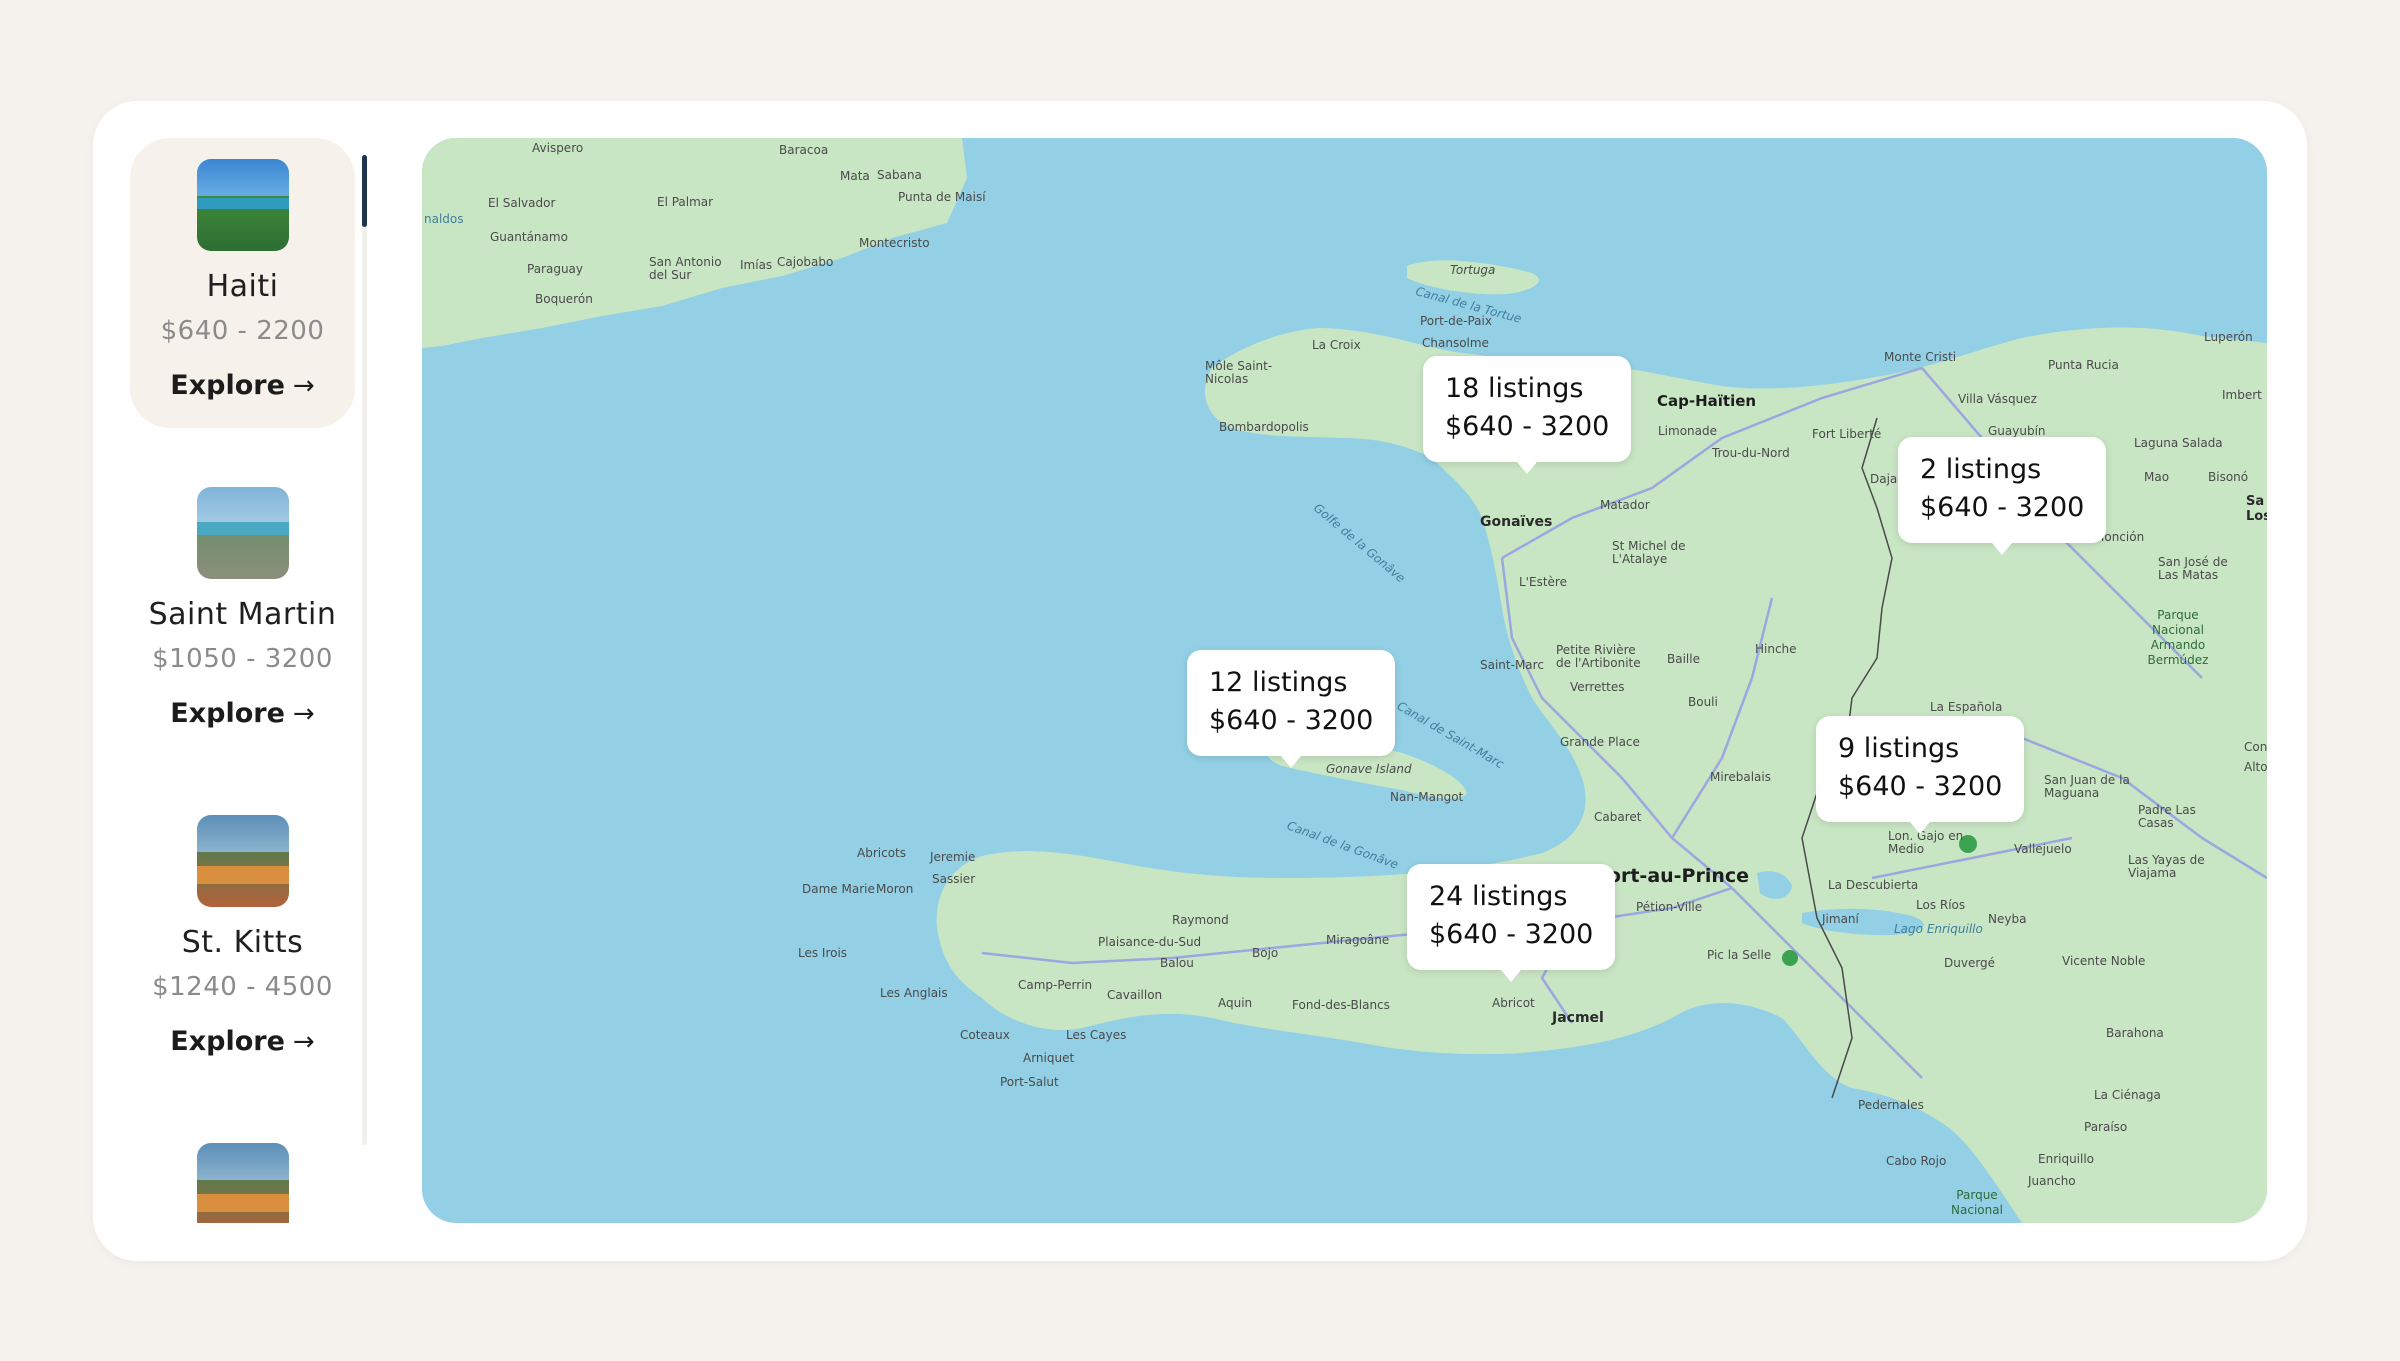 This screenshot has width=2400, height=1361. I want to click on destination-card-next, so click(242, 1172).